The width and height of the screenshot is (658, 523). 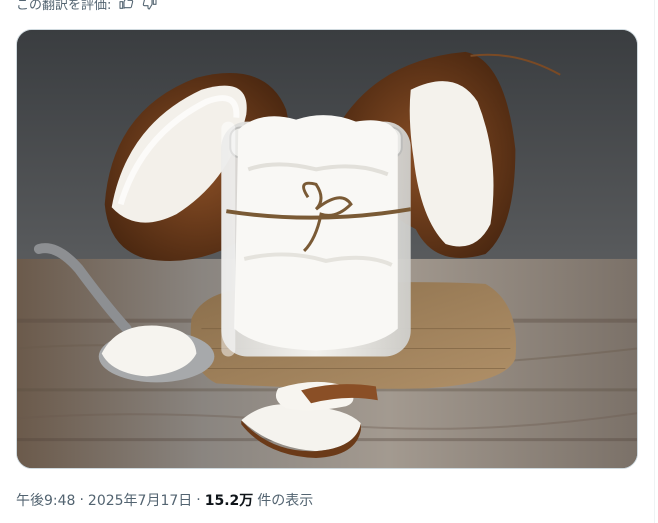 What do you see at coordinates (140, 500) in the screenshot?
I see `tweet-date-link: 2025年7月17日` at bounding box center [140, 500].